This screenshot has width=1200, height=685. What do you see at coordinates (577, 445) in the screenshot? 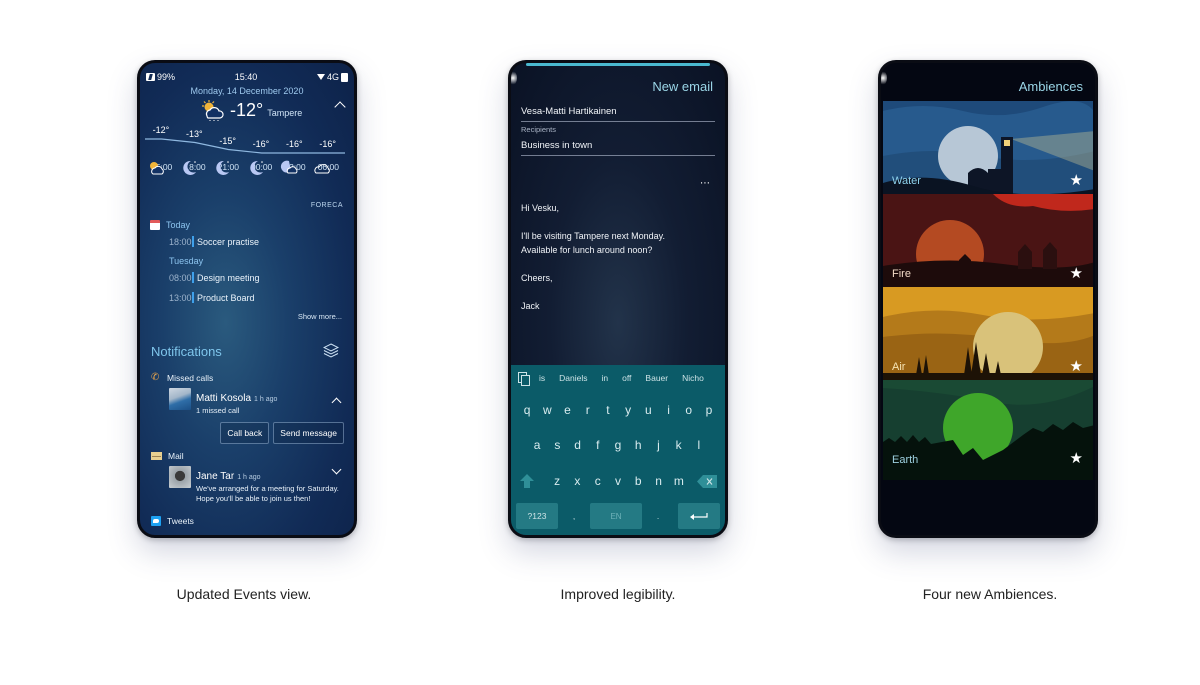
I see `key-d: d` at bounding box center [577, 445].